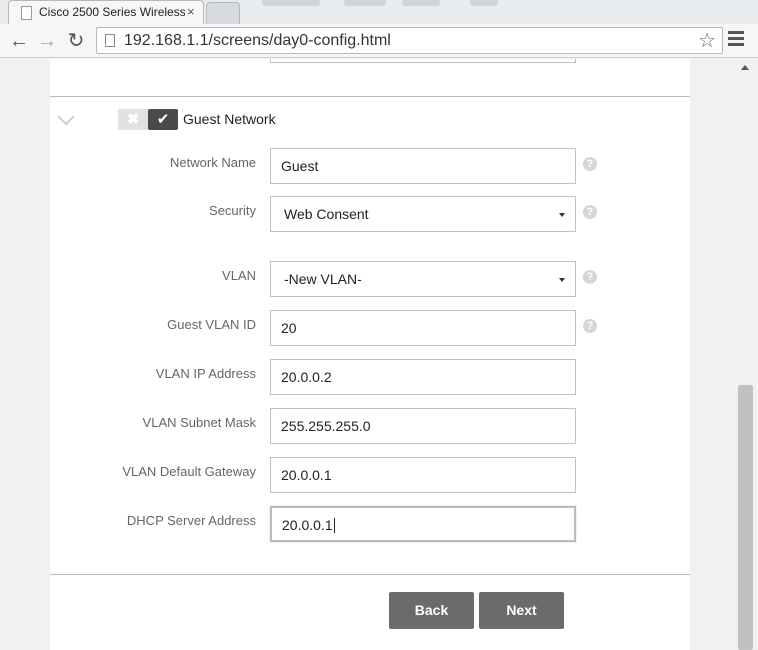 This screenshot has width=758, height=650. I want to click on form-row-vlan-ip: VLAN IP Address 20.0.0.2, so click(379, 377).